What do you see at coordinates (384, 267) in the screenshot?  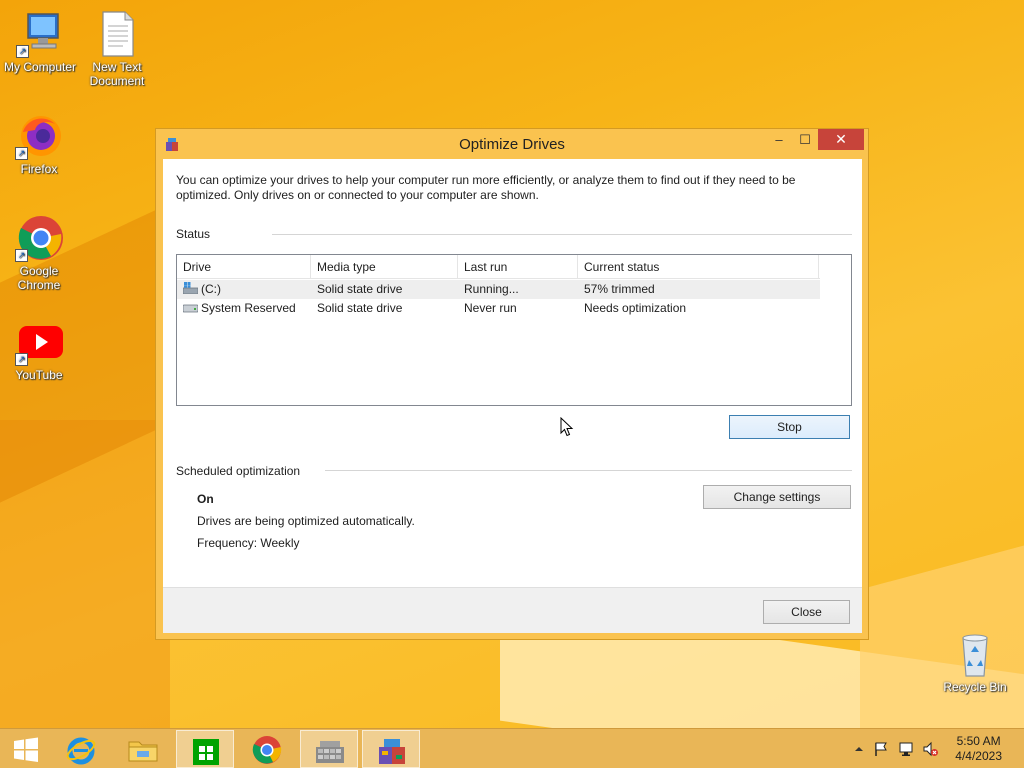 I see `column-header-media-type: Media type` at bounding box center [384, 267].